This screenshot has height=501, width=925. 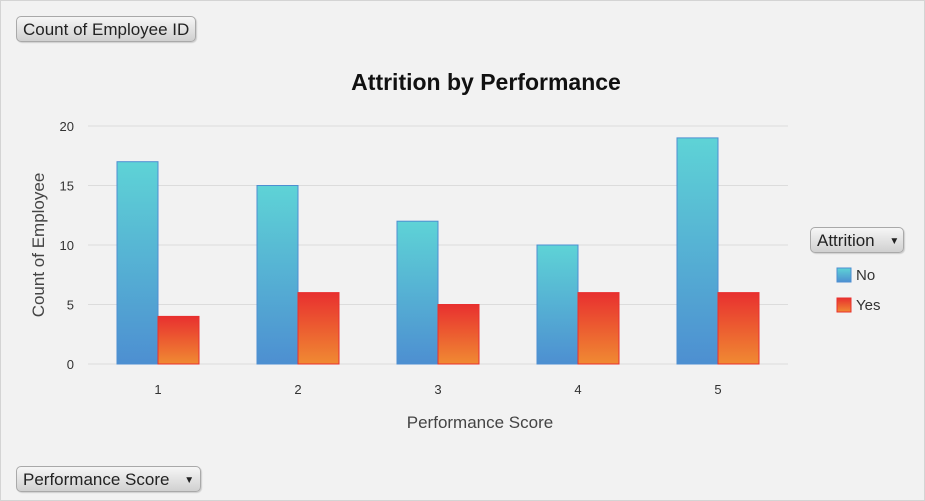 What do you see at coordinates (38, 245) in the screenshot?
I see `y-axis-title: Count of Employee` at bounding box center [38, 245].